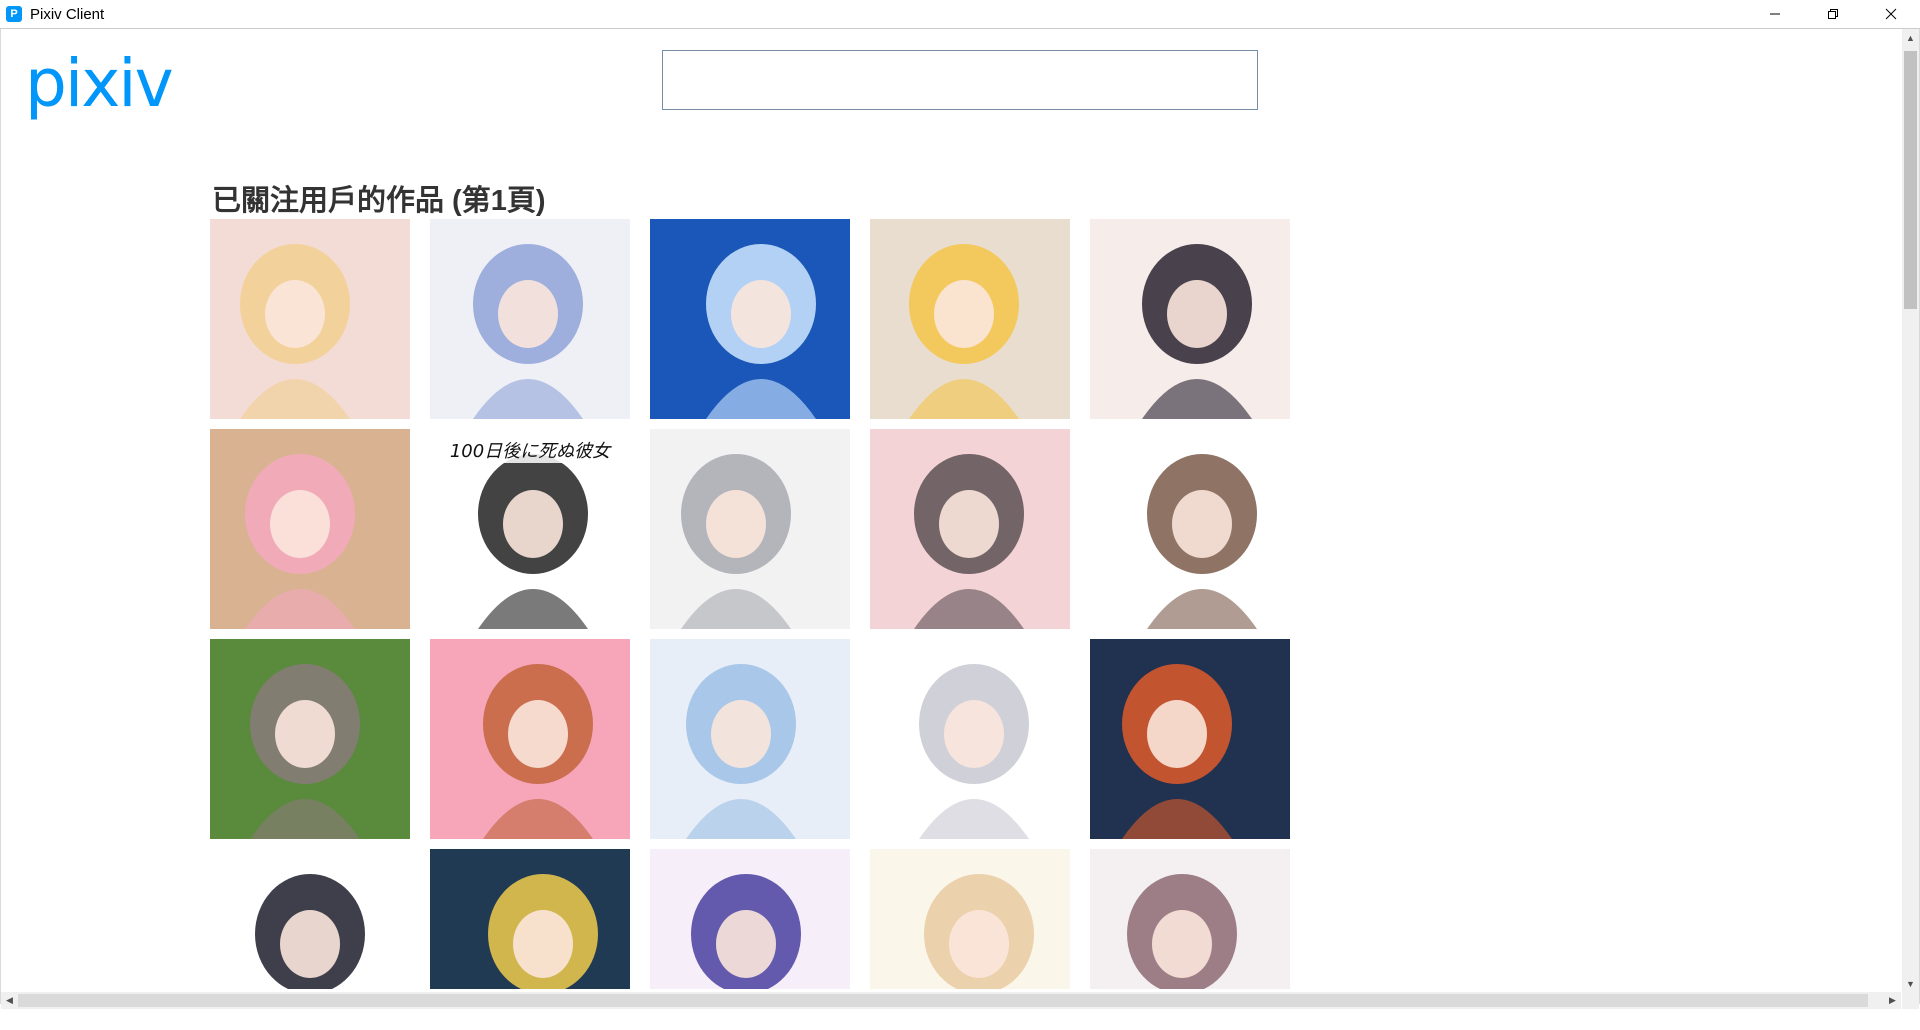 The width and height of the screenshot is (1920, 1030). Describe the element at coordinates (310, 739) in the screenshot. I see `artwork-thumbnail-anime-girls-forest` at that location.